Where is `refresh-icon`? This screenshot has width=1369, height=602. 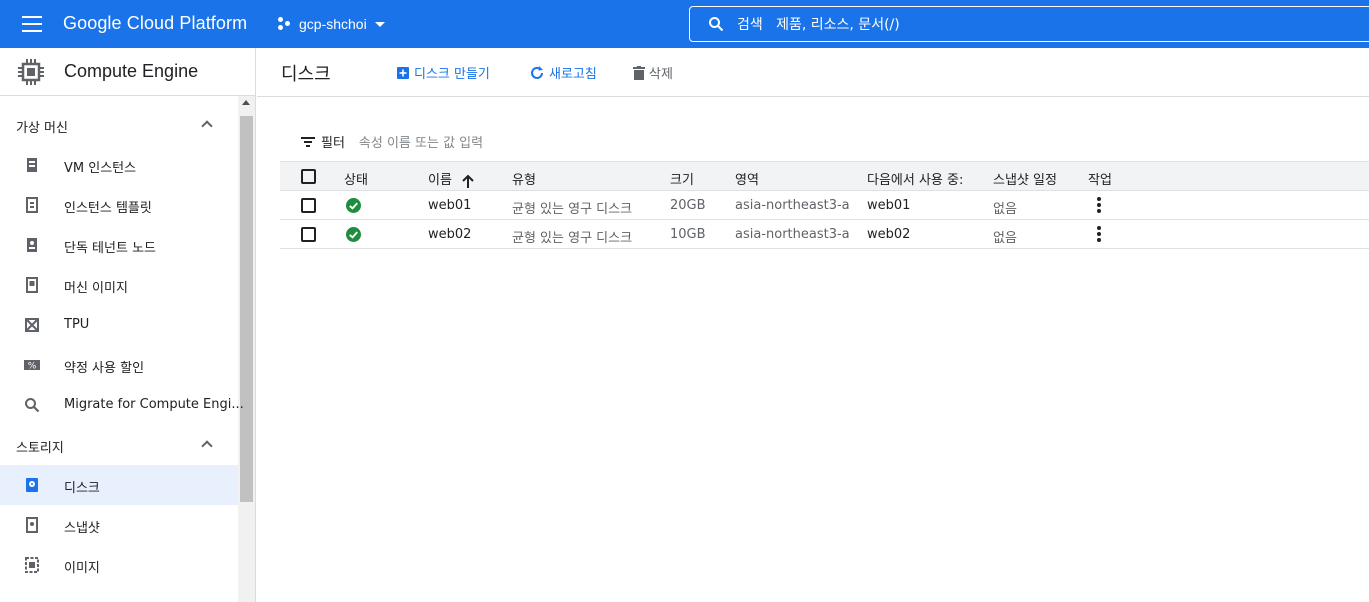
refresh-icon is located at coordinates (537, 72).